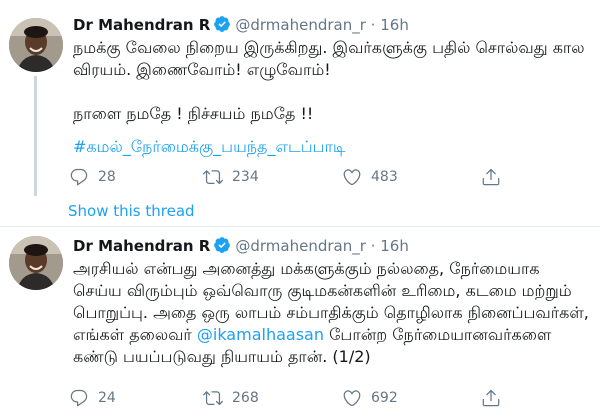  I want to click on like-count: 483, so click(384, 177).